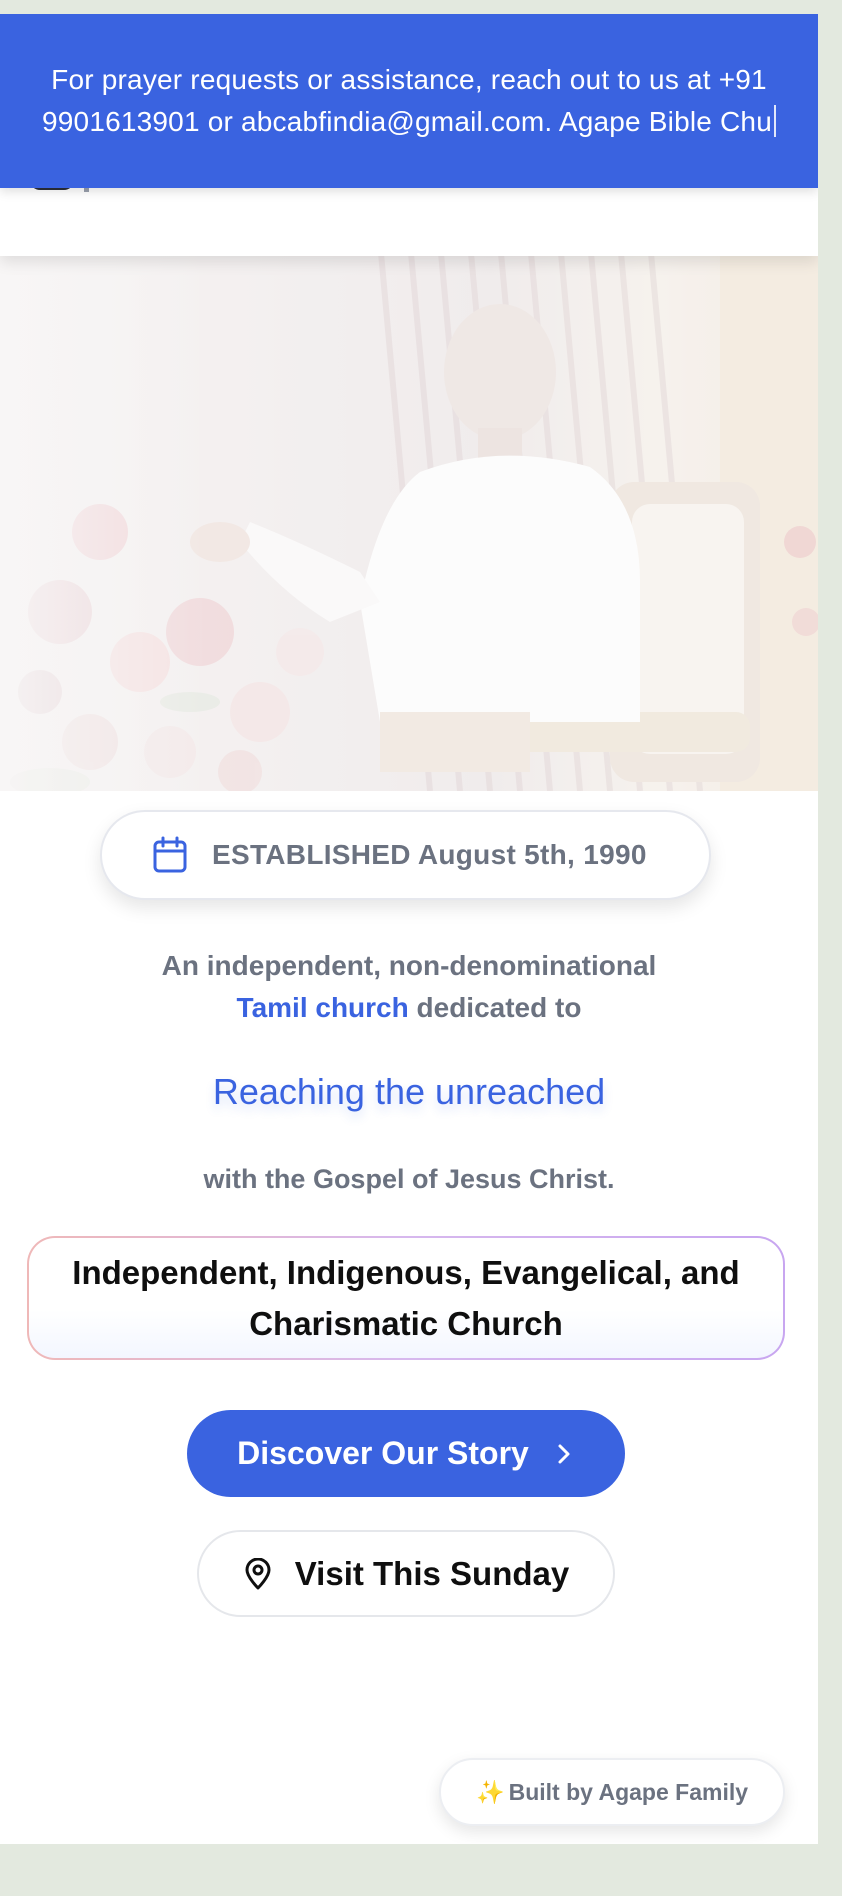 The width and height of the screenshot is (842, 1896). What do you see at coordinates (490, 1791) in the screenshot?
I see `sparkle-icon: ✨` at bounding box center [490, 1791].